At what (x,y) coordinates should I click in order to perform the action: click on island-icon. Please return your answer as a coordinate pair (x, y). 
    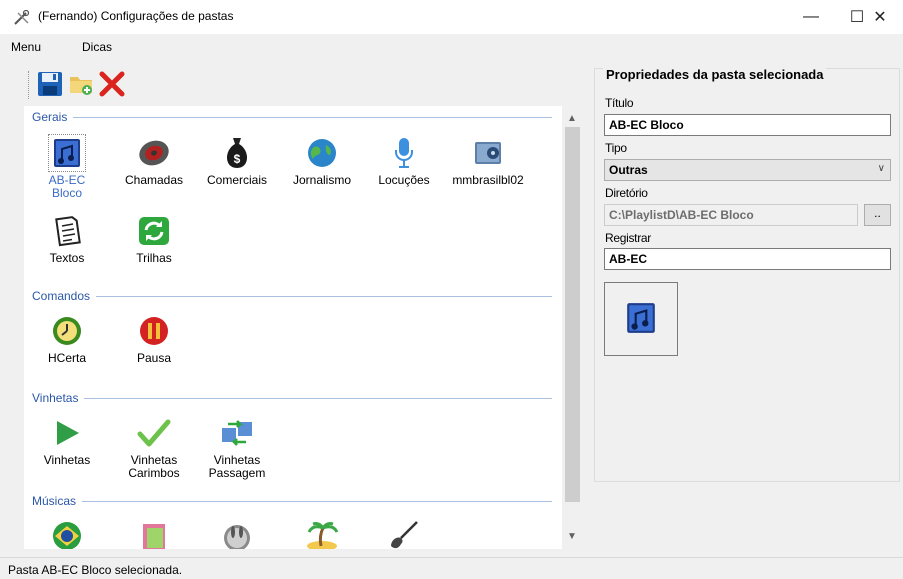
    Looking at the image, I should click on (322, 534).